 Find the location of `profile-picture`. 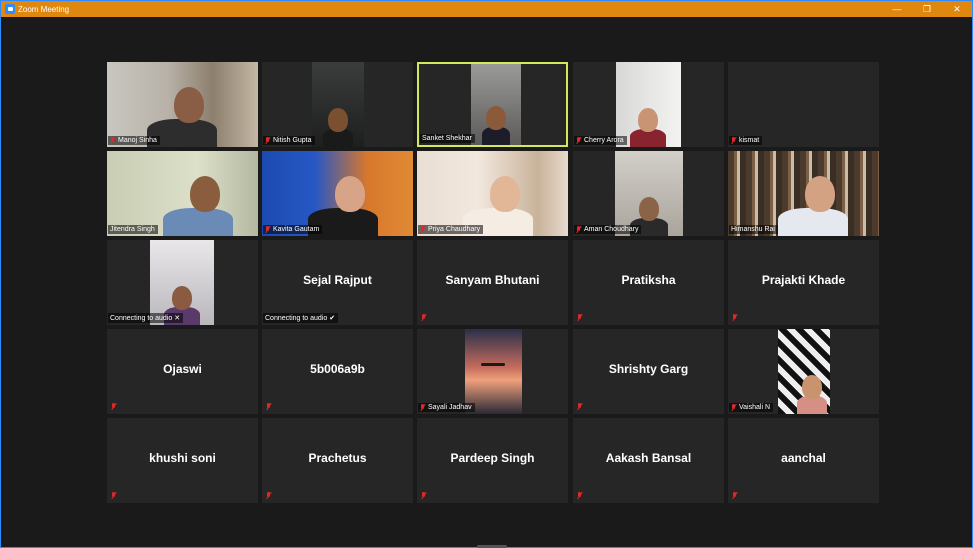

profile-picture is located at coordinates (804, 371).